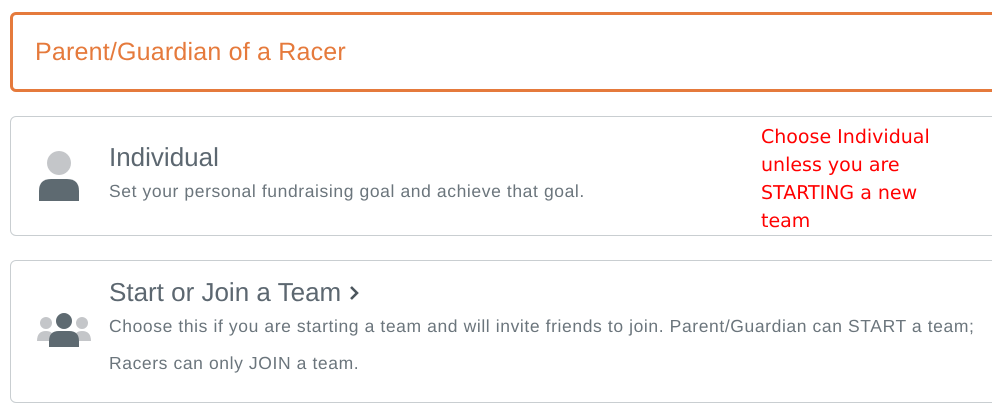  Describe the element at coordinates (354, 292) in the screenshot. I see `chevron-right-icon` at that location.